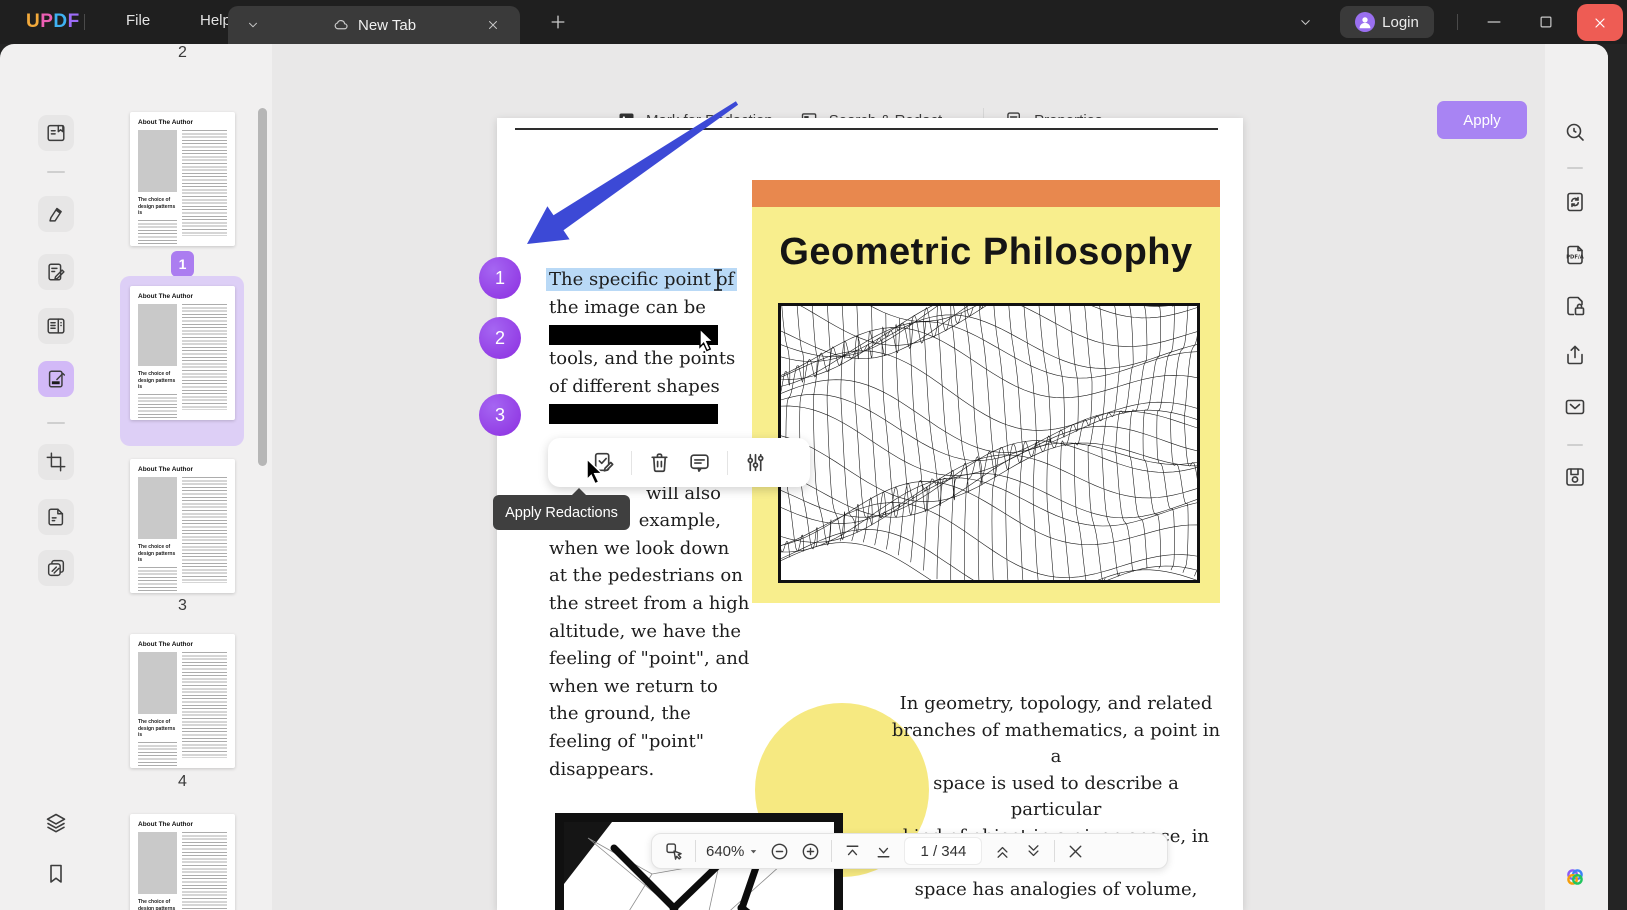  Describe the element at coordinates (1575, 306) in the screenshot. I see `sidebar-item-protect` at that location.